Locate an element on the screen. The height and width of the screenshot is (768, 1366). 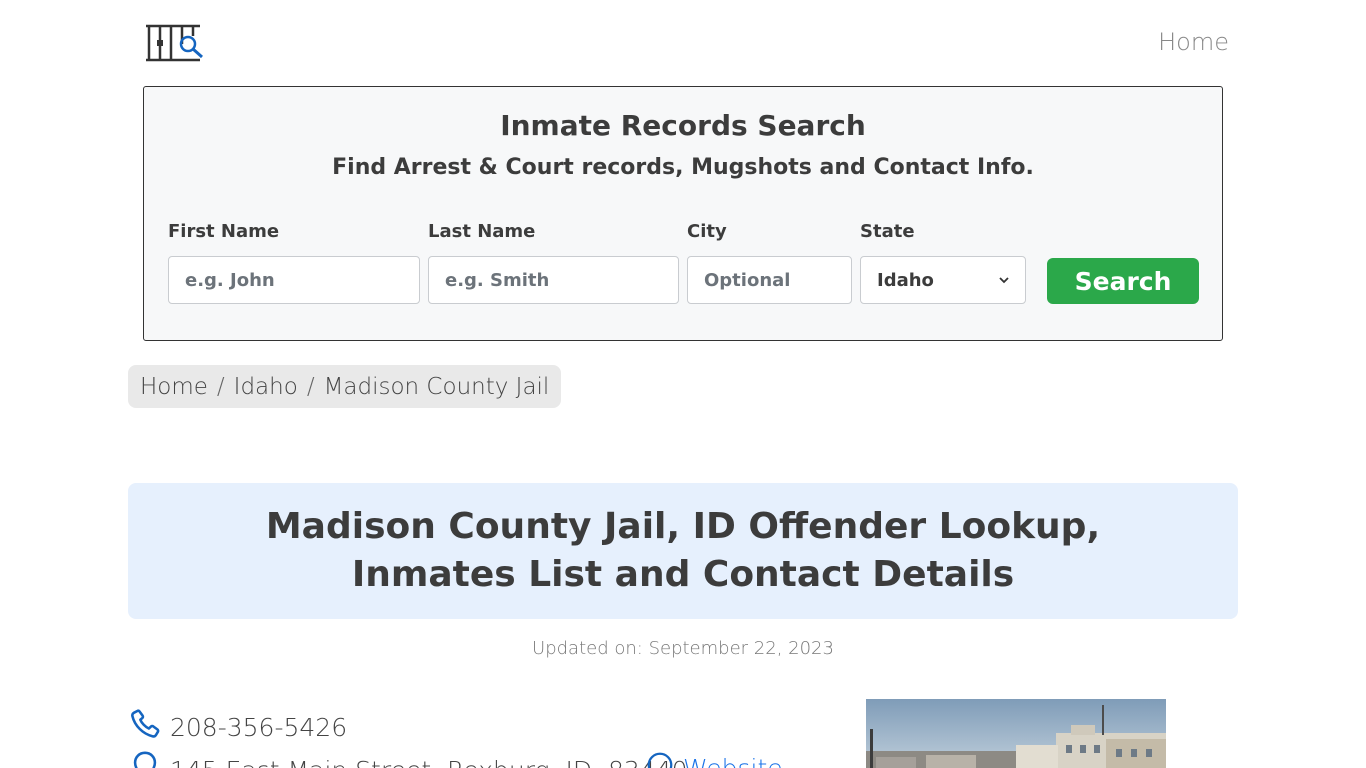
city-input is located at coordinates (769, 280).